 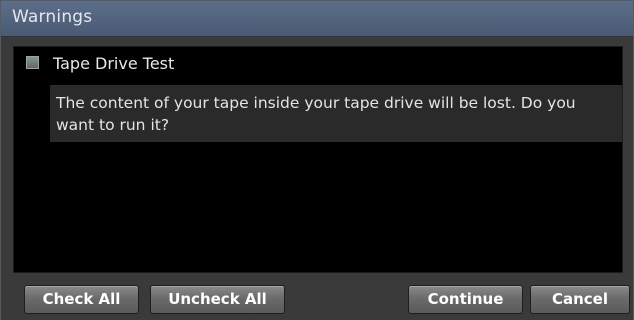 I want to click on continue-button: Continue, so click(x=465, y=299).